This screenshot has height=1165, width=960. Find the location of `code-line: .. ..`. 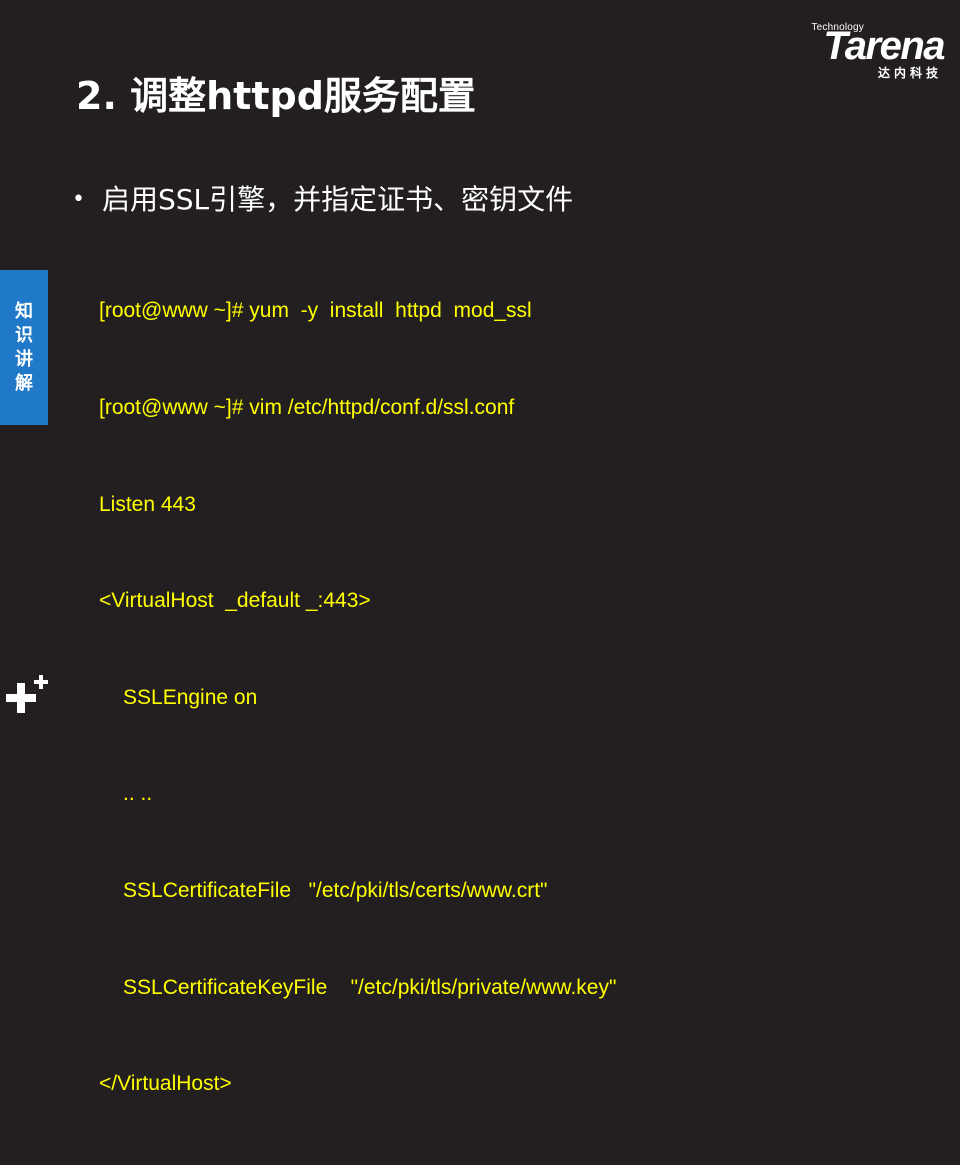

code-line: .. .. is located at coordinates (138, 794).